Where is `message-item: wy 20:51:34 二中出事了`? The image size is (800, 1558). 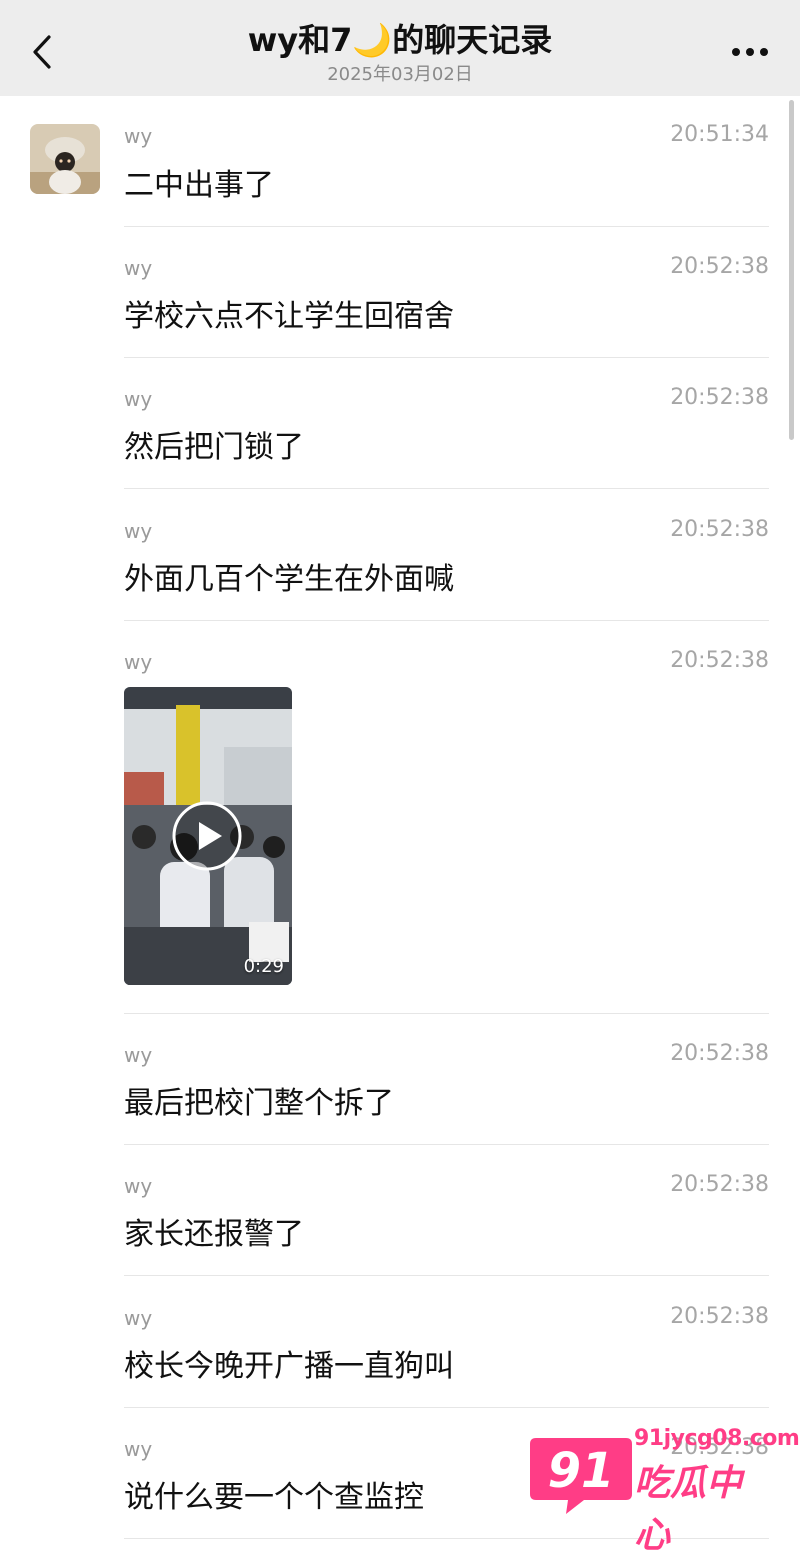
message-item: wy 20:51:34 二中出事了 is located at coordinates (446, 161).